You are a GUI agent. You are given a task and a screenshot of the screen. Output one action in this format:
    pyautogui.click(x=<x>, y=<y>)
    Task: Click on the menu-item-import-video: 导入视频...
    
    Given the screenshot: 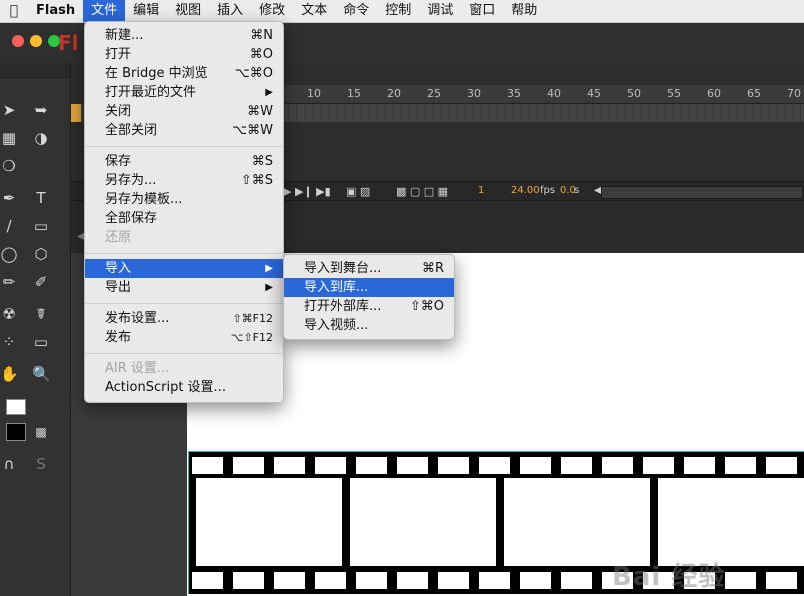 What is the action you would take?
    pyautogui.click(x=369, y=325)
    